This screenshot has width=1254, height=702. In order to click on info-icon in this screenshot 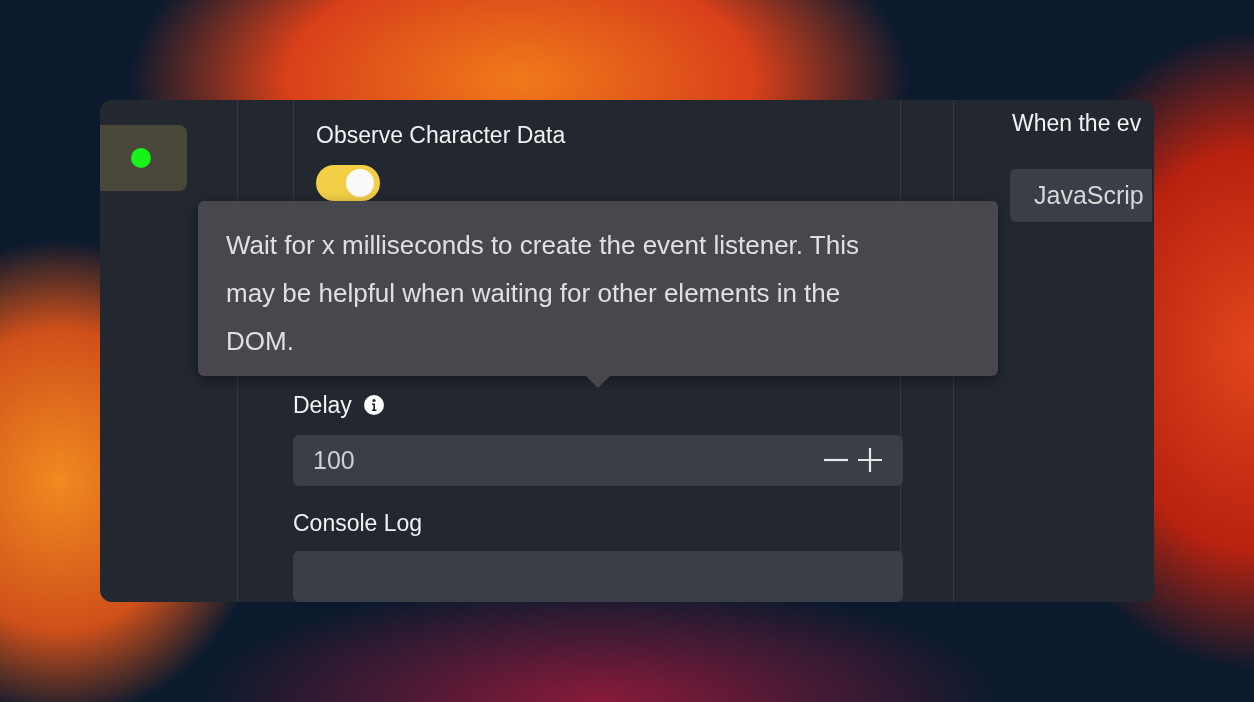, I will do `click(373, 405)`.